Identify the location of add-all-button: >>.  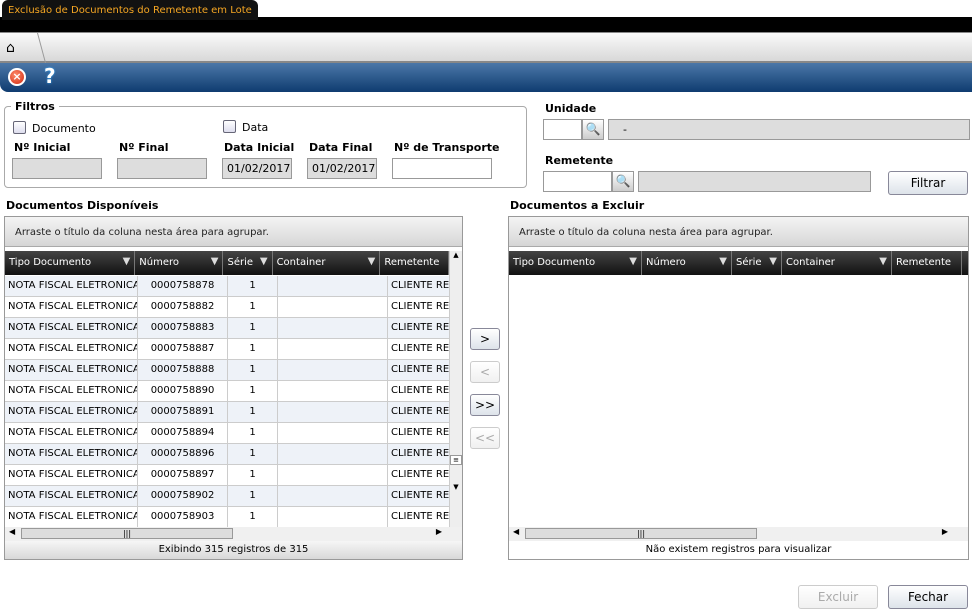
(485, 405).